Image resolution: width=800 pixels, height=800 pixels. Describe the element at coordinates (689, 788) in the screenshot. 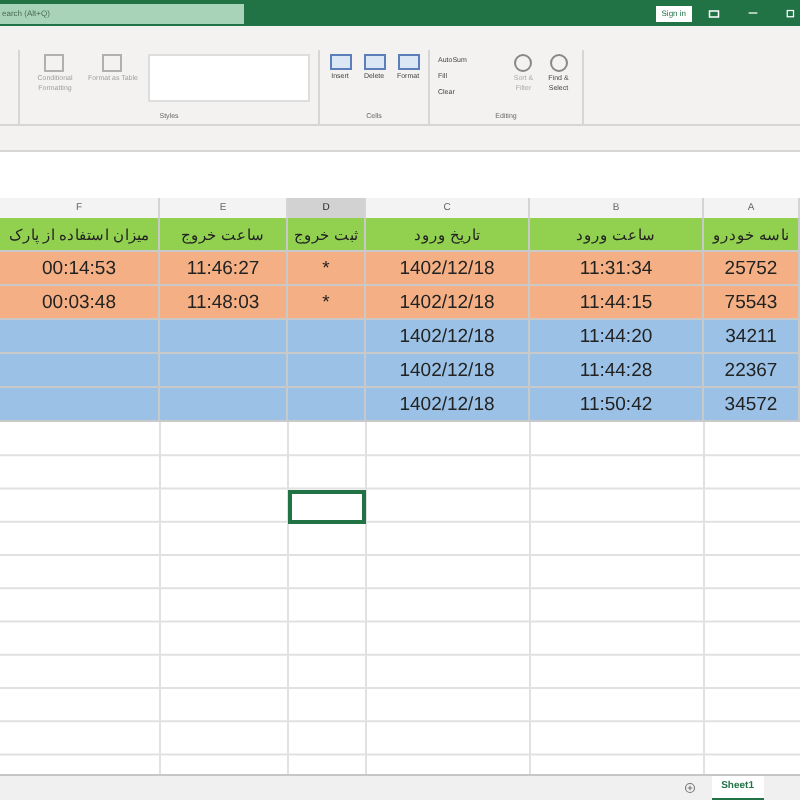

I see `add-sheet-icon` at that location.